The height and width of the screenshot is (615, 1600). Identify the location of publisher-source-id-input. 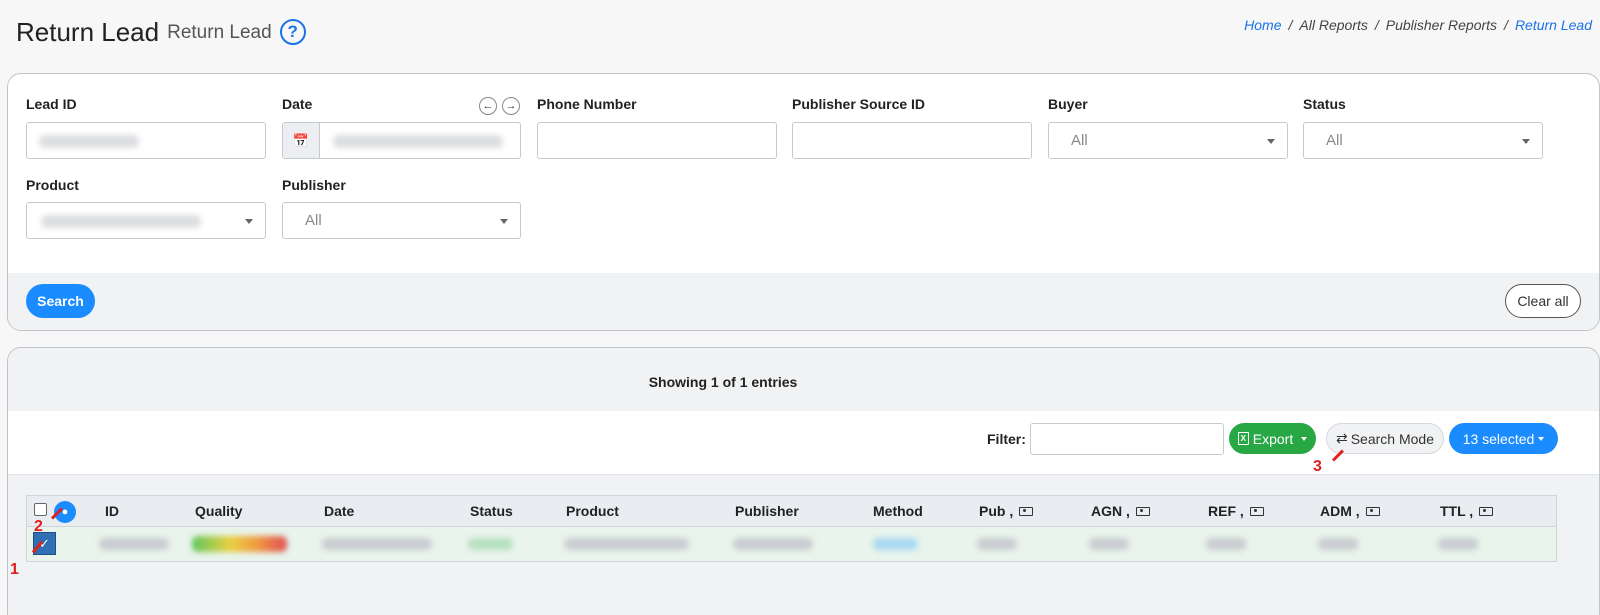
(912, 140).